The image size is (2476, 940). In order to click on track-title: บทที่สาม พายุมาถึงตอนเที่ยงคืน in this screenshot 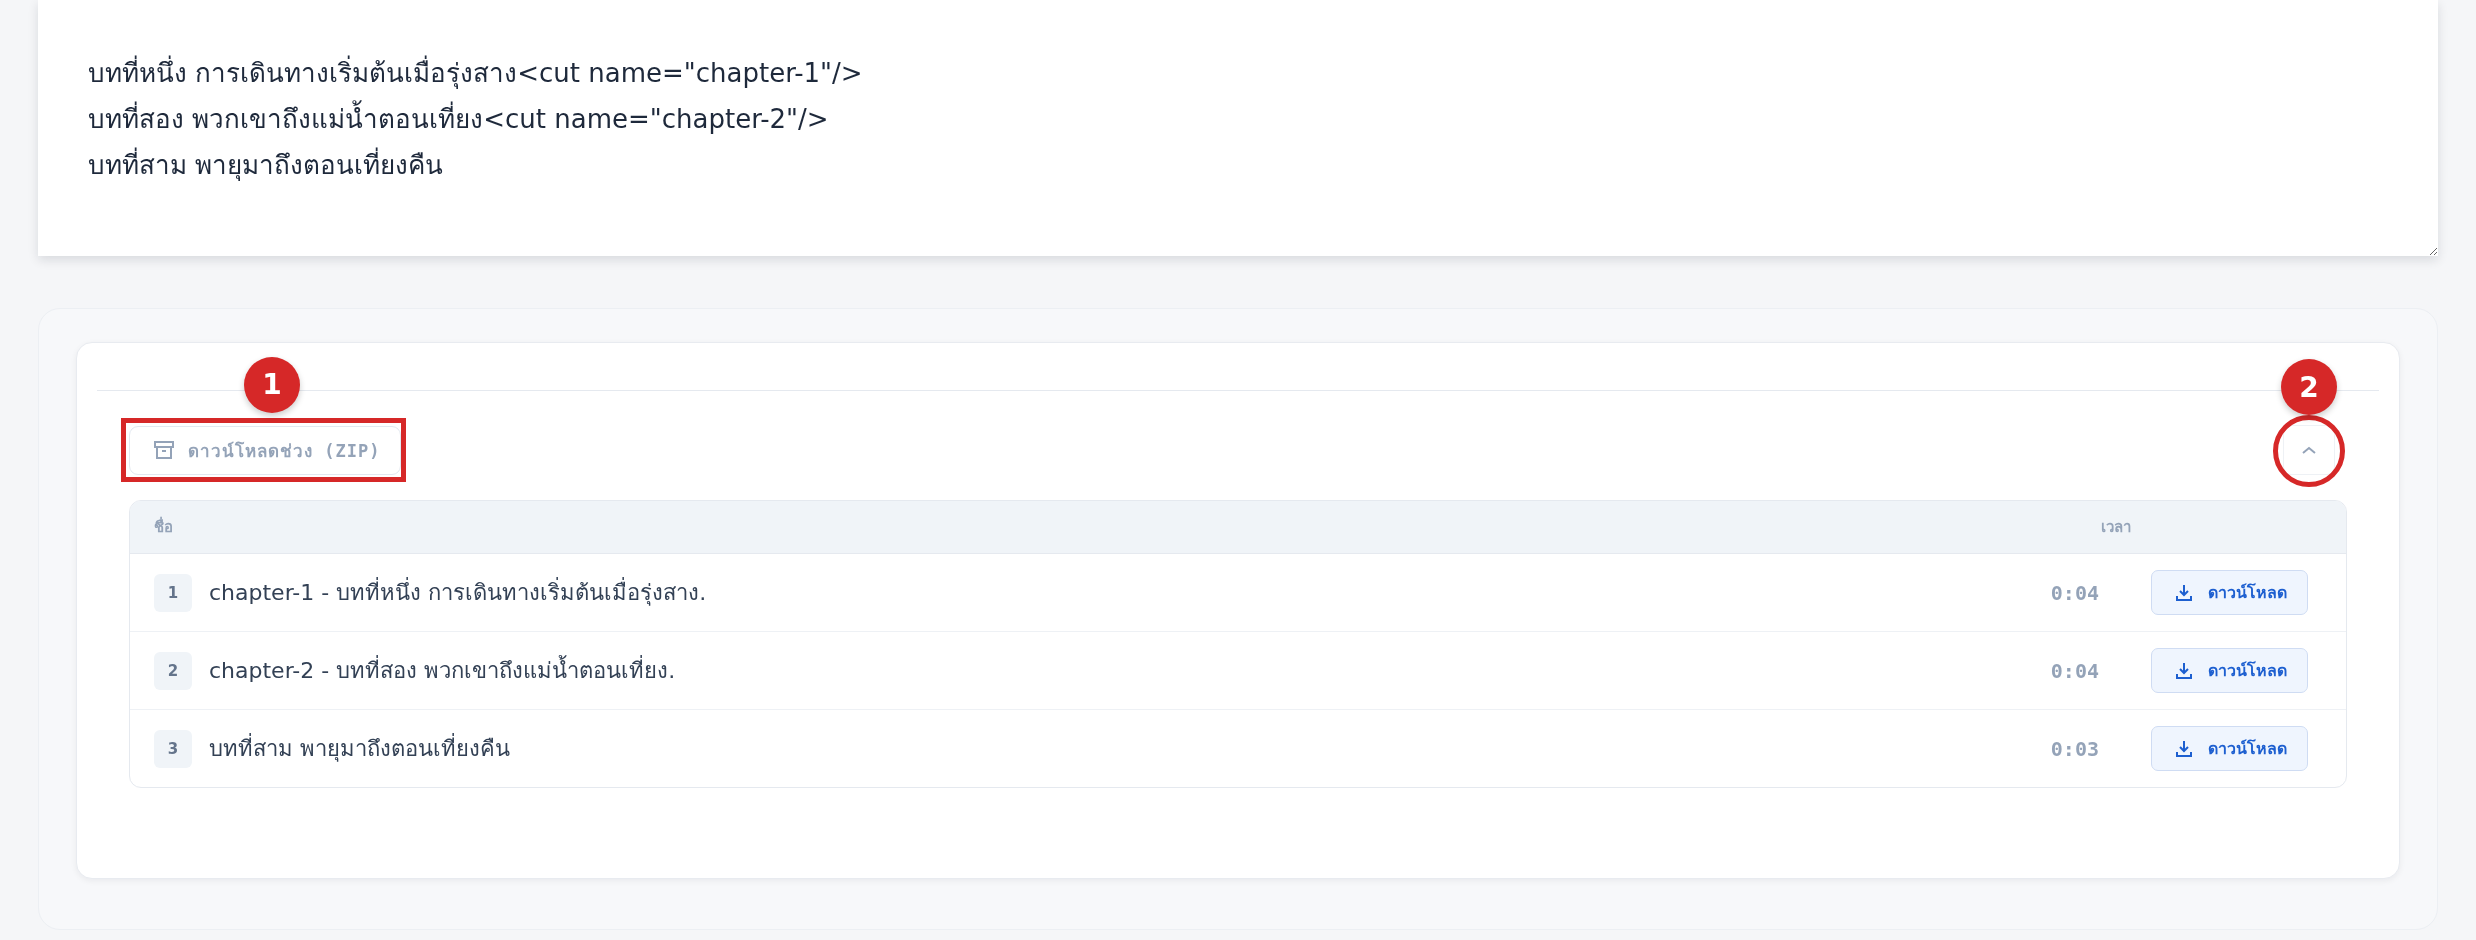, I will do `click(359, 748)`.